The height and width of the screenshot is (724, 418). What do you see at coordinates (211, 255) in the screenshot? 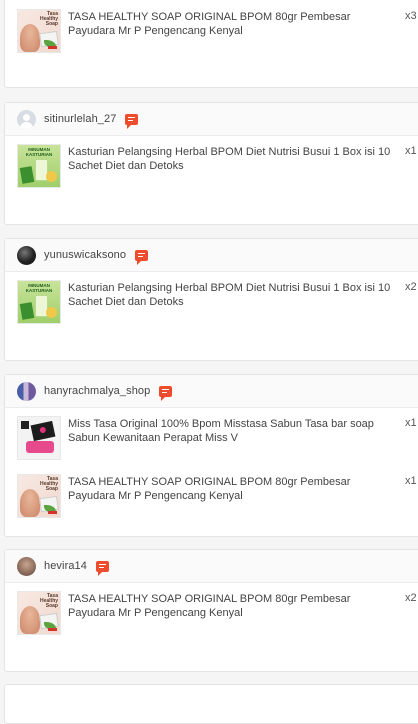
I see `buyer-header: yunuswicaksono` at bounding box center [211, 255].